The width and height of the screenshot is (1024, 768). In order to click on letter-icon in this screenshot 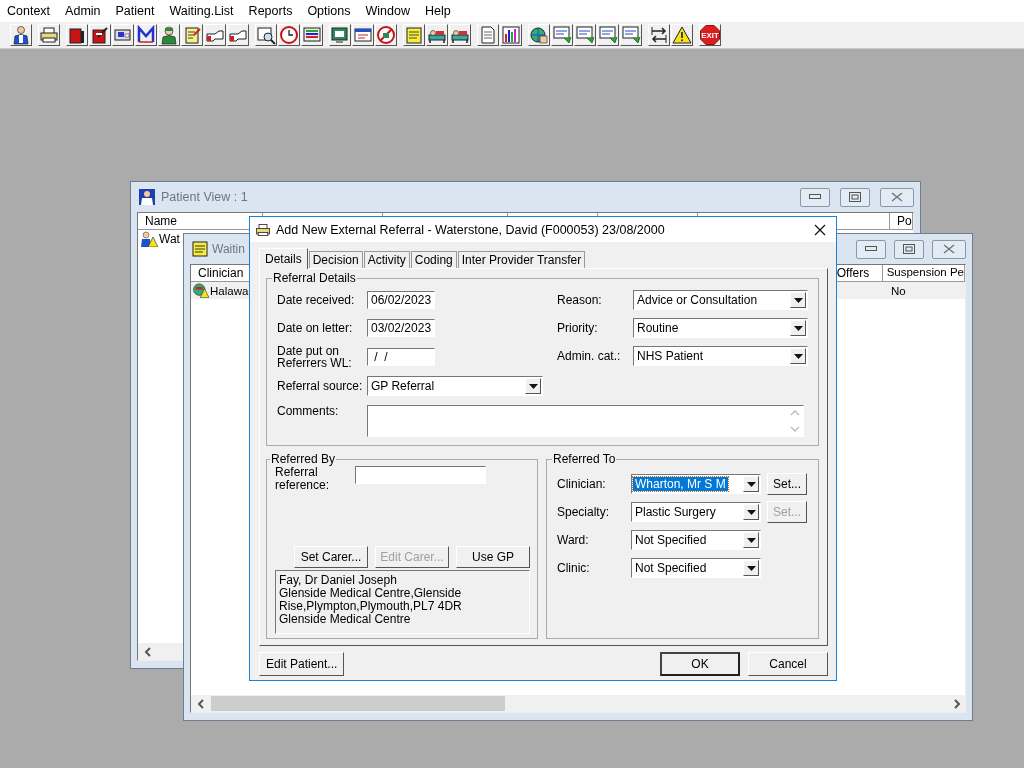, I will do `click(146, 35)`.